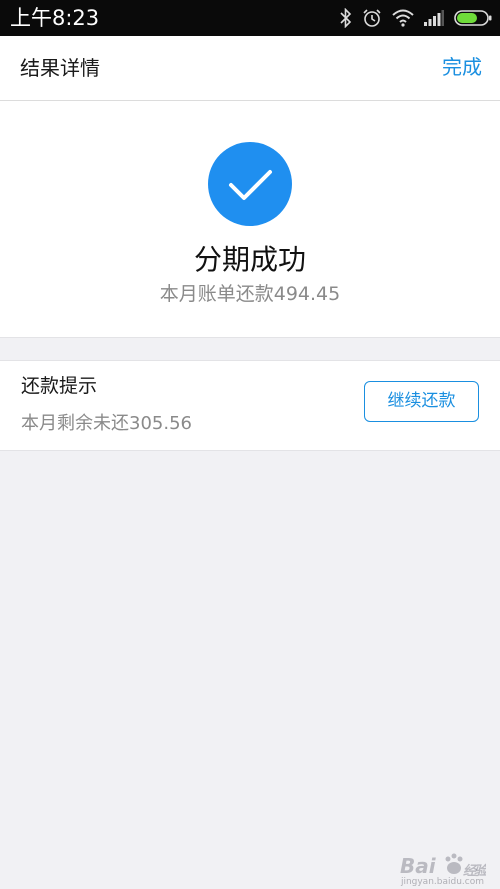 The image size is (500, 889). What do you see at coordinates (416, 18) in the screenshot?
I see `status-icons` at bounding box center [416, 18].